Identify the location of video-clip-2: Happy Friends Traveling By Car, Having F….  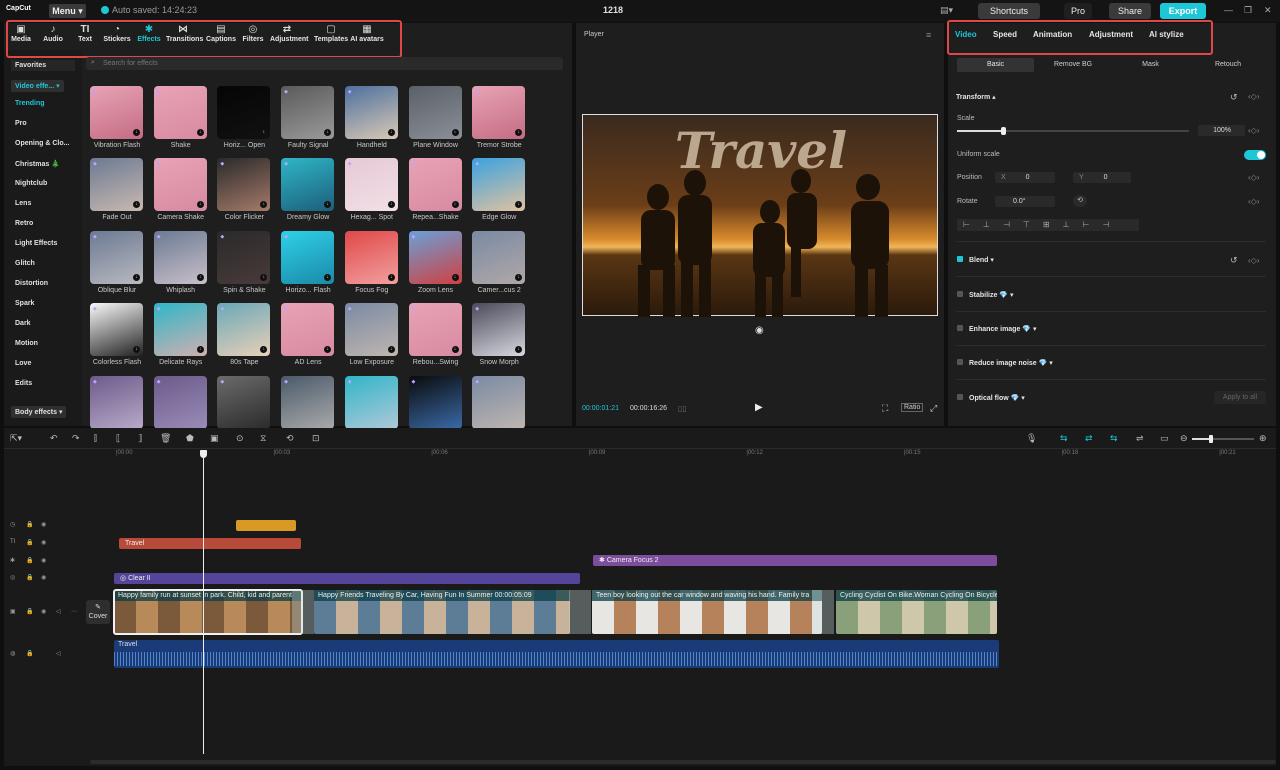
(442, 612).